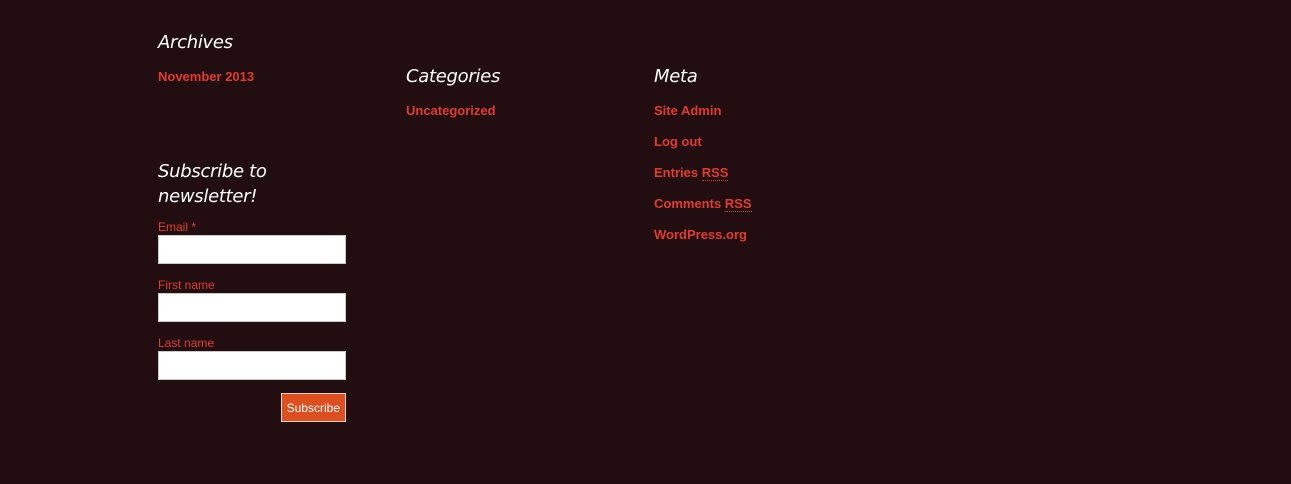 This screenshot has width=1291, height=484. I want to click on entries-rss-link: Entries RSS, so click(691, 173).